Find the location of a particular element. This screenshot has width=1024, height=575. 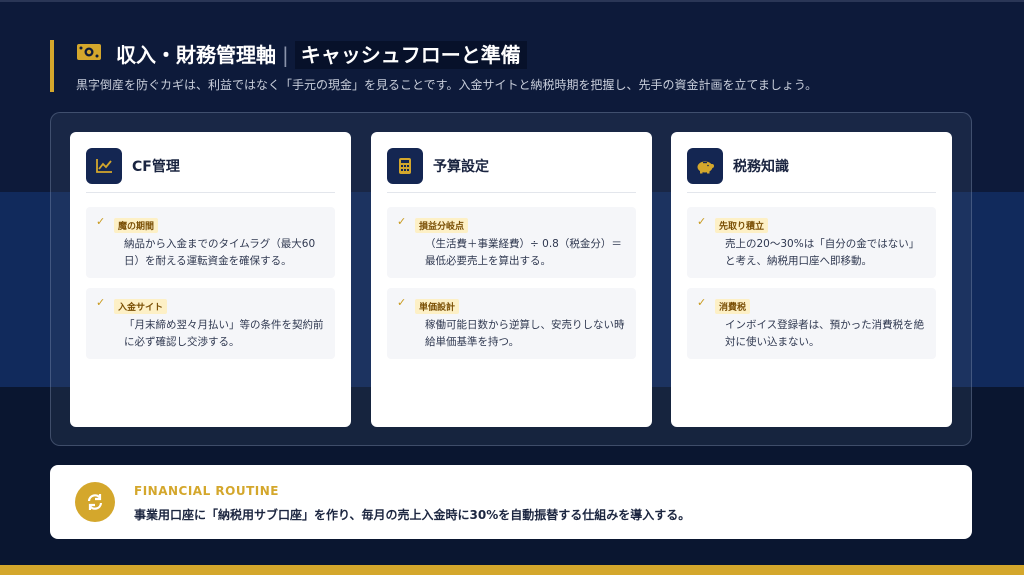

item-tag: 消費税 is located at coordinates (733, 306).